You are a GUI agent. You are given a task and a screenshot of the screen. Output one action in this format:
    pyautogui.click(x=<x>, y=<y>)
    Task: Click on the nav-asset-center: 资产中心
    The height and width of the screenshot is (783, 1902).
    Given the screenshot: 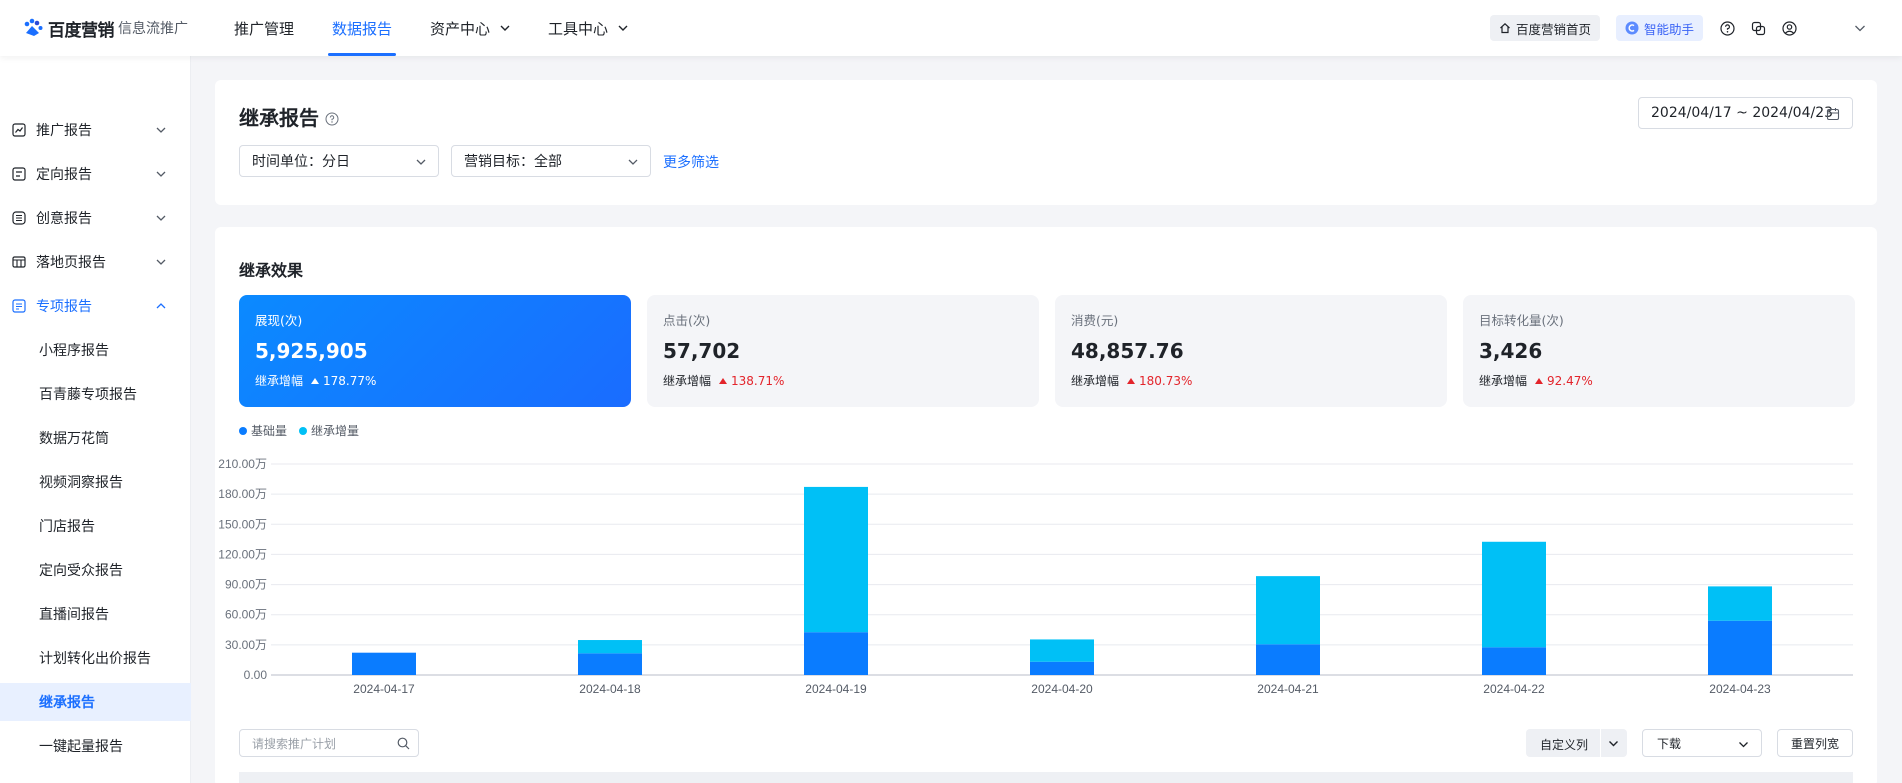 What is the action you would take?
    pyautogui.click(x=470, y=28)
    